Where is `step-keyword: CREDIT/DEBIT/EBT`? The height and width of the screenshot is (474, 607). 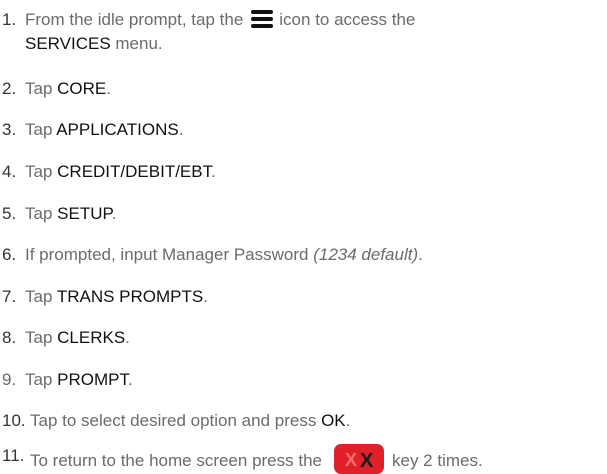 step-keyword: CREDIT/DEBIT/EBT is located at coordinates (134, 171).